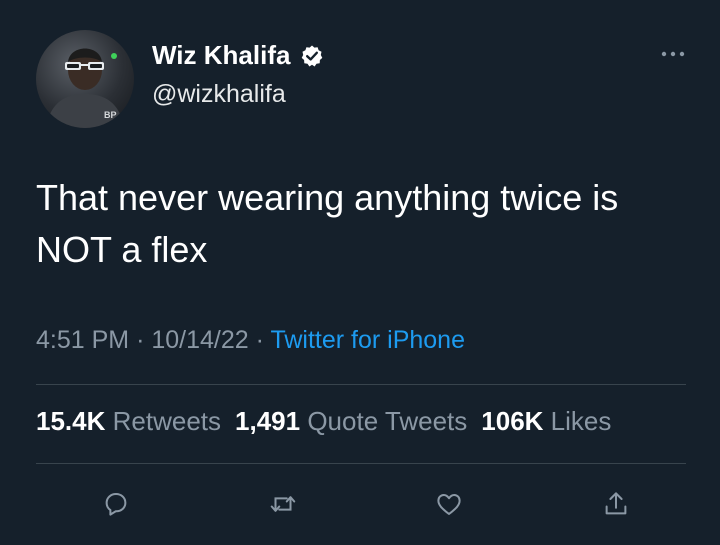  Describe the element at coordinates (221, 55) in the screenshot. I see `display-name: Wiz Khalifa` at that location.